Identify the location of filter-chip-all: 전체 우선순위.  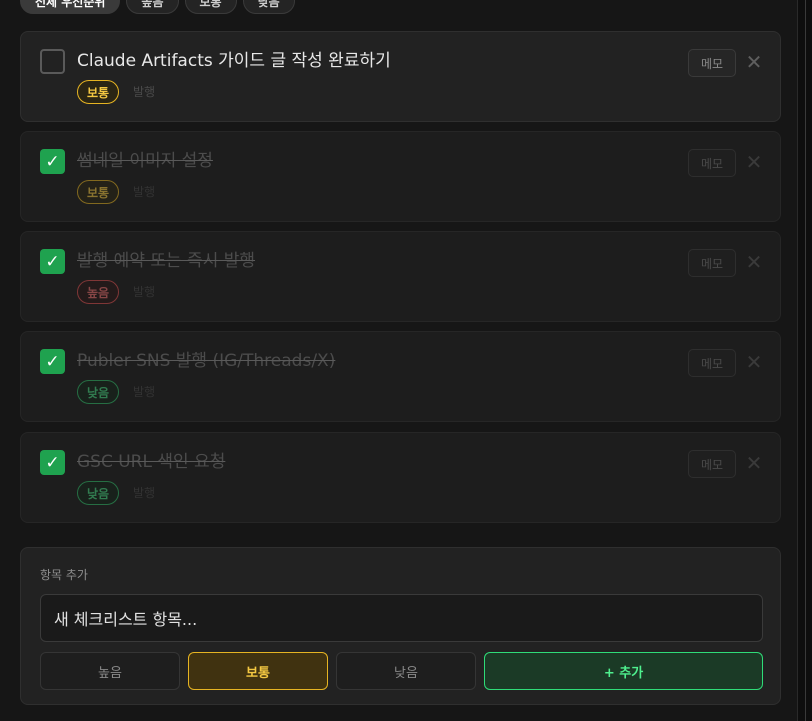
(70, 7).